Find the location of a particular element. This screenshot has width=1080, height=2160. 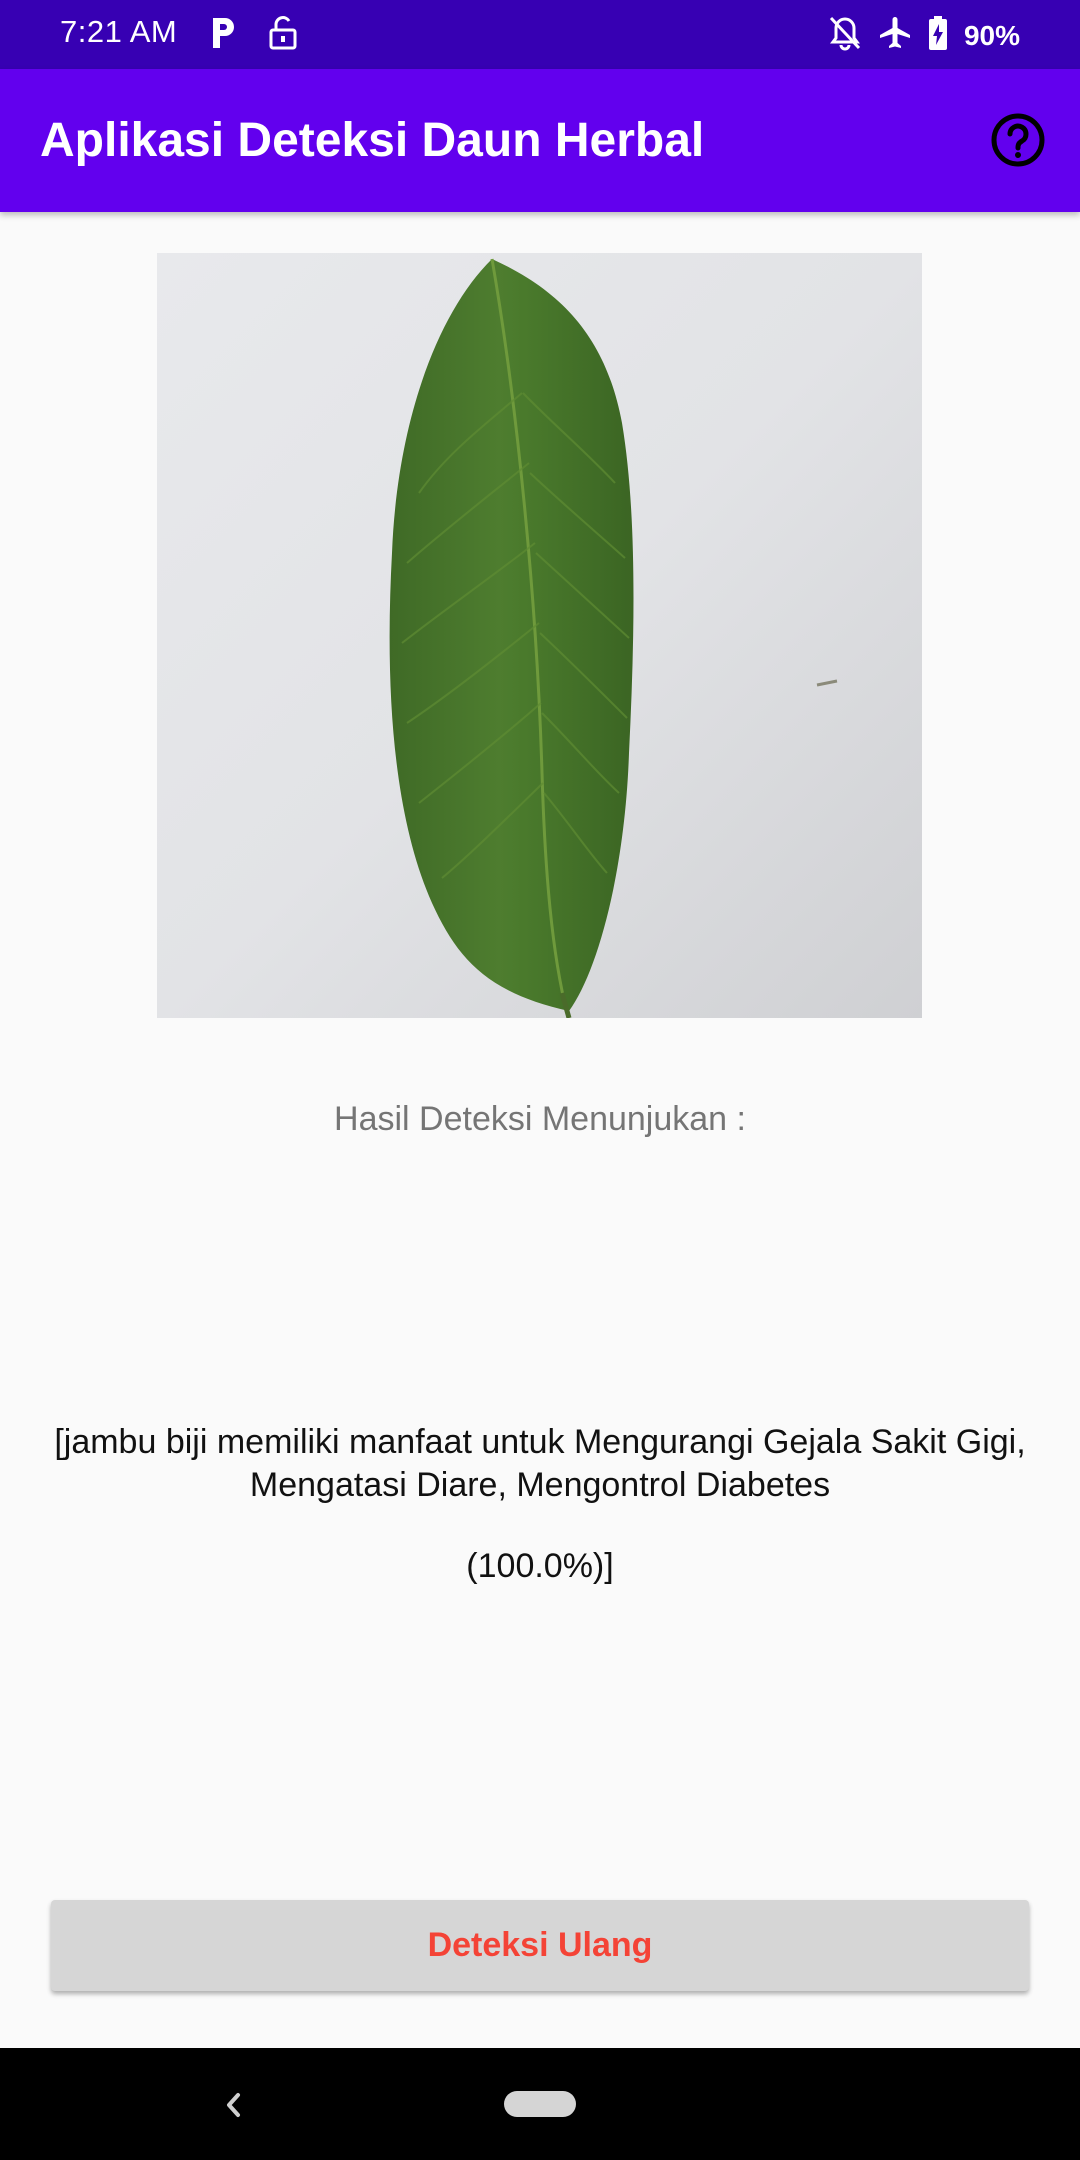

back-button is located at coordinates (233, 2105).